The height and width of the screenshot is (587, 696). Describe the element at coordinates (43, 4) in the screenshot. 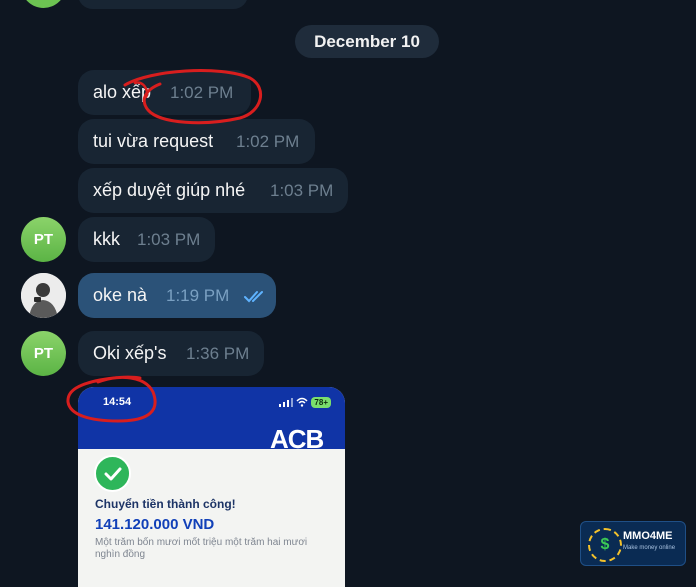

I see `sender-avatar-partial` at that location.